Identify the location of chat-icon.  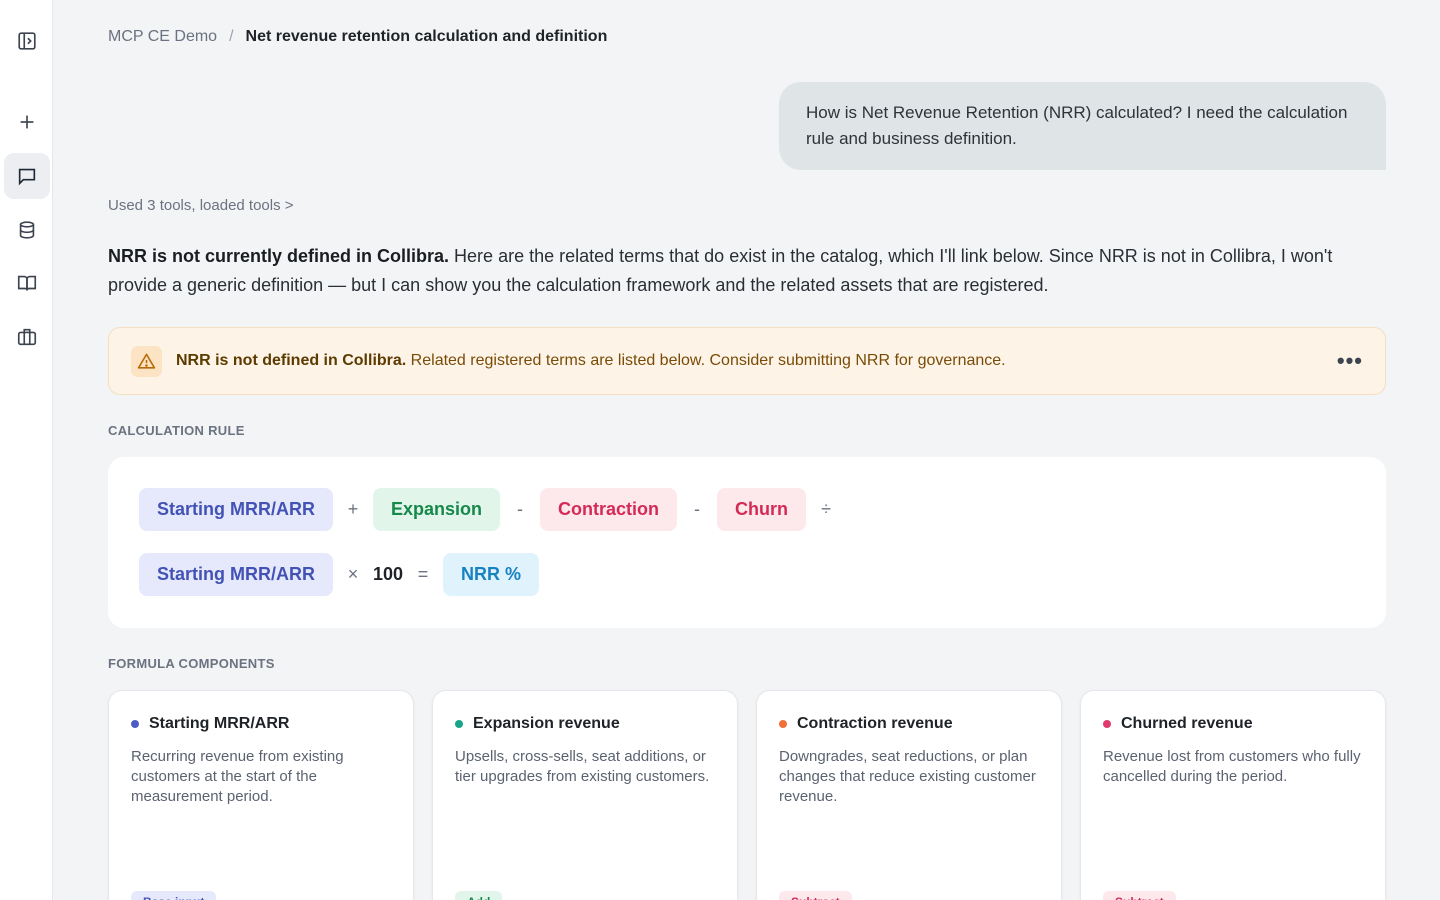
(27, 177).